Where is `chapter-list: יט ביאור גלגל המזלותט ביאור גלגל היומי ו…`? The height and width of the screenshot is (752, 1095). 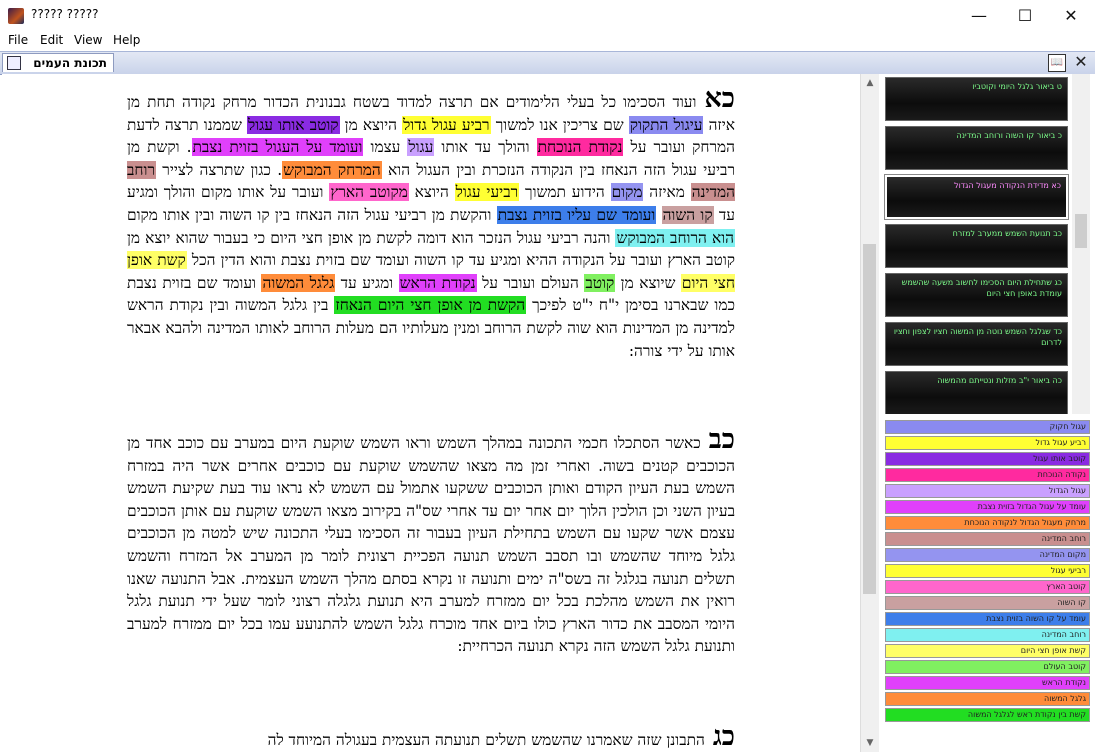 chapter-list: יט ביאור גלגל המזלותט ביאור גלגל היומי ו… is located at coordinates (977, 244).